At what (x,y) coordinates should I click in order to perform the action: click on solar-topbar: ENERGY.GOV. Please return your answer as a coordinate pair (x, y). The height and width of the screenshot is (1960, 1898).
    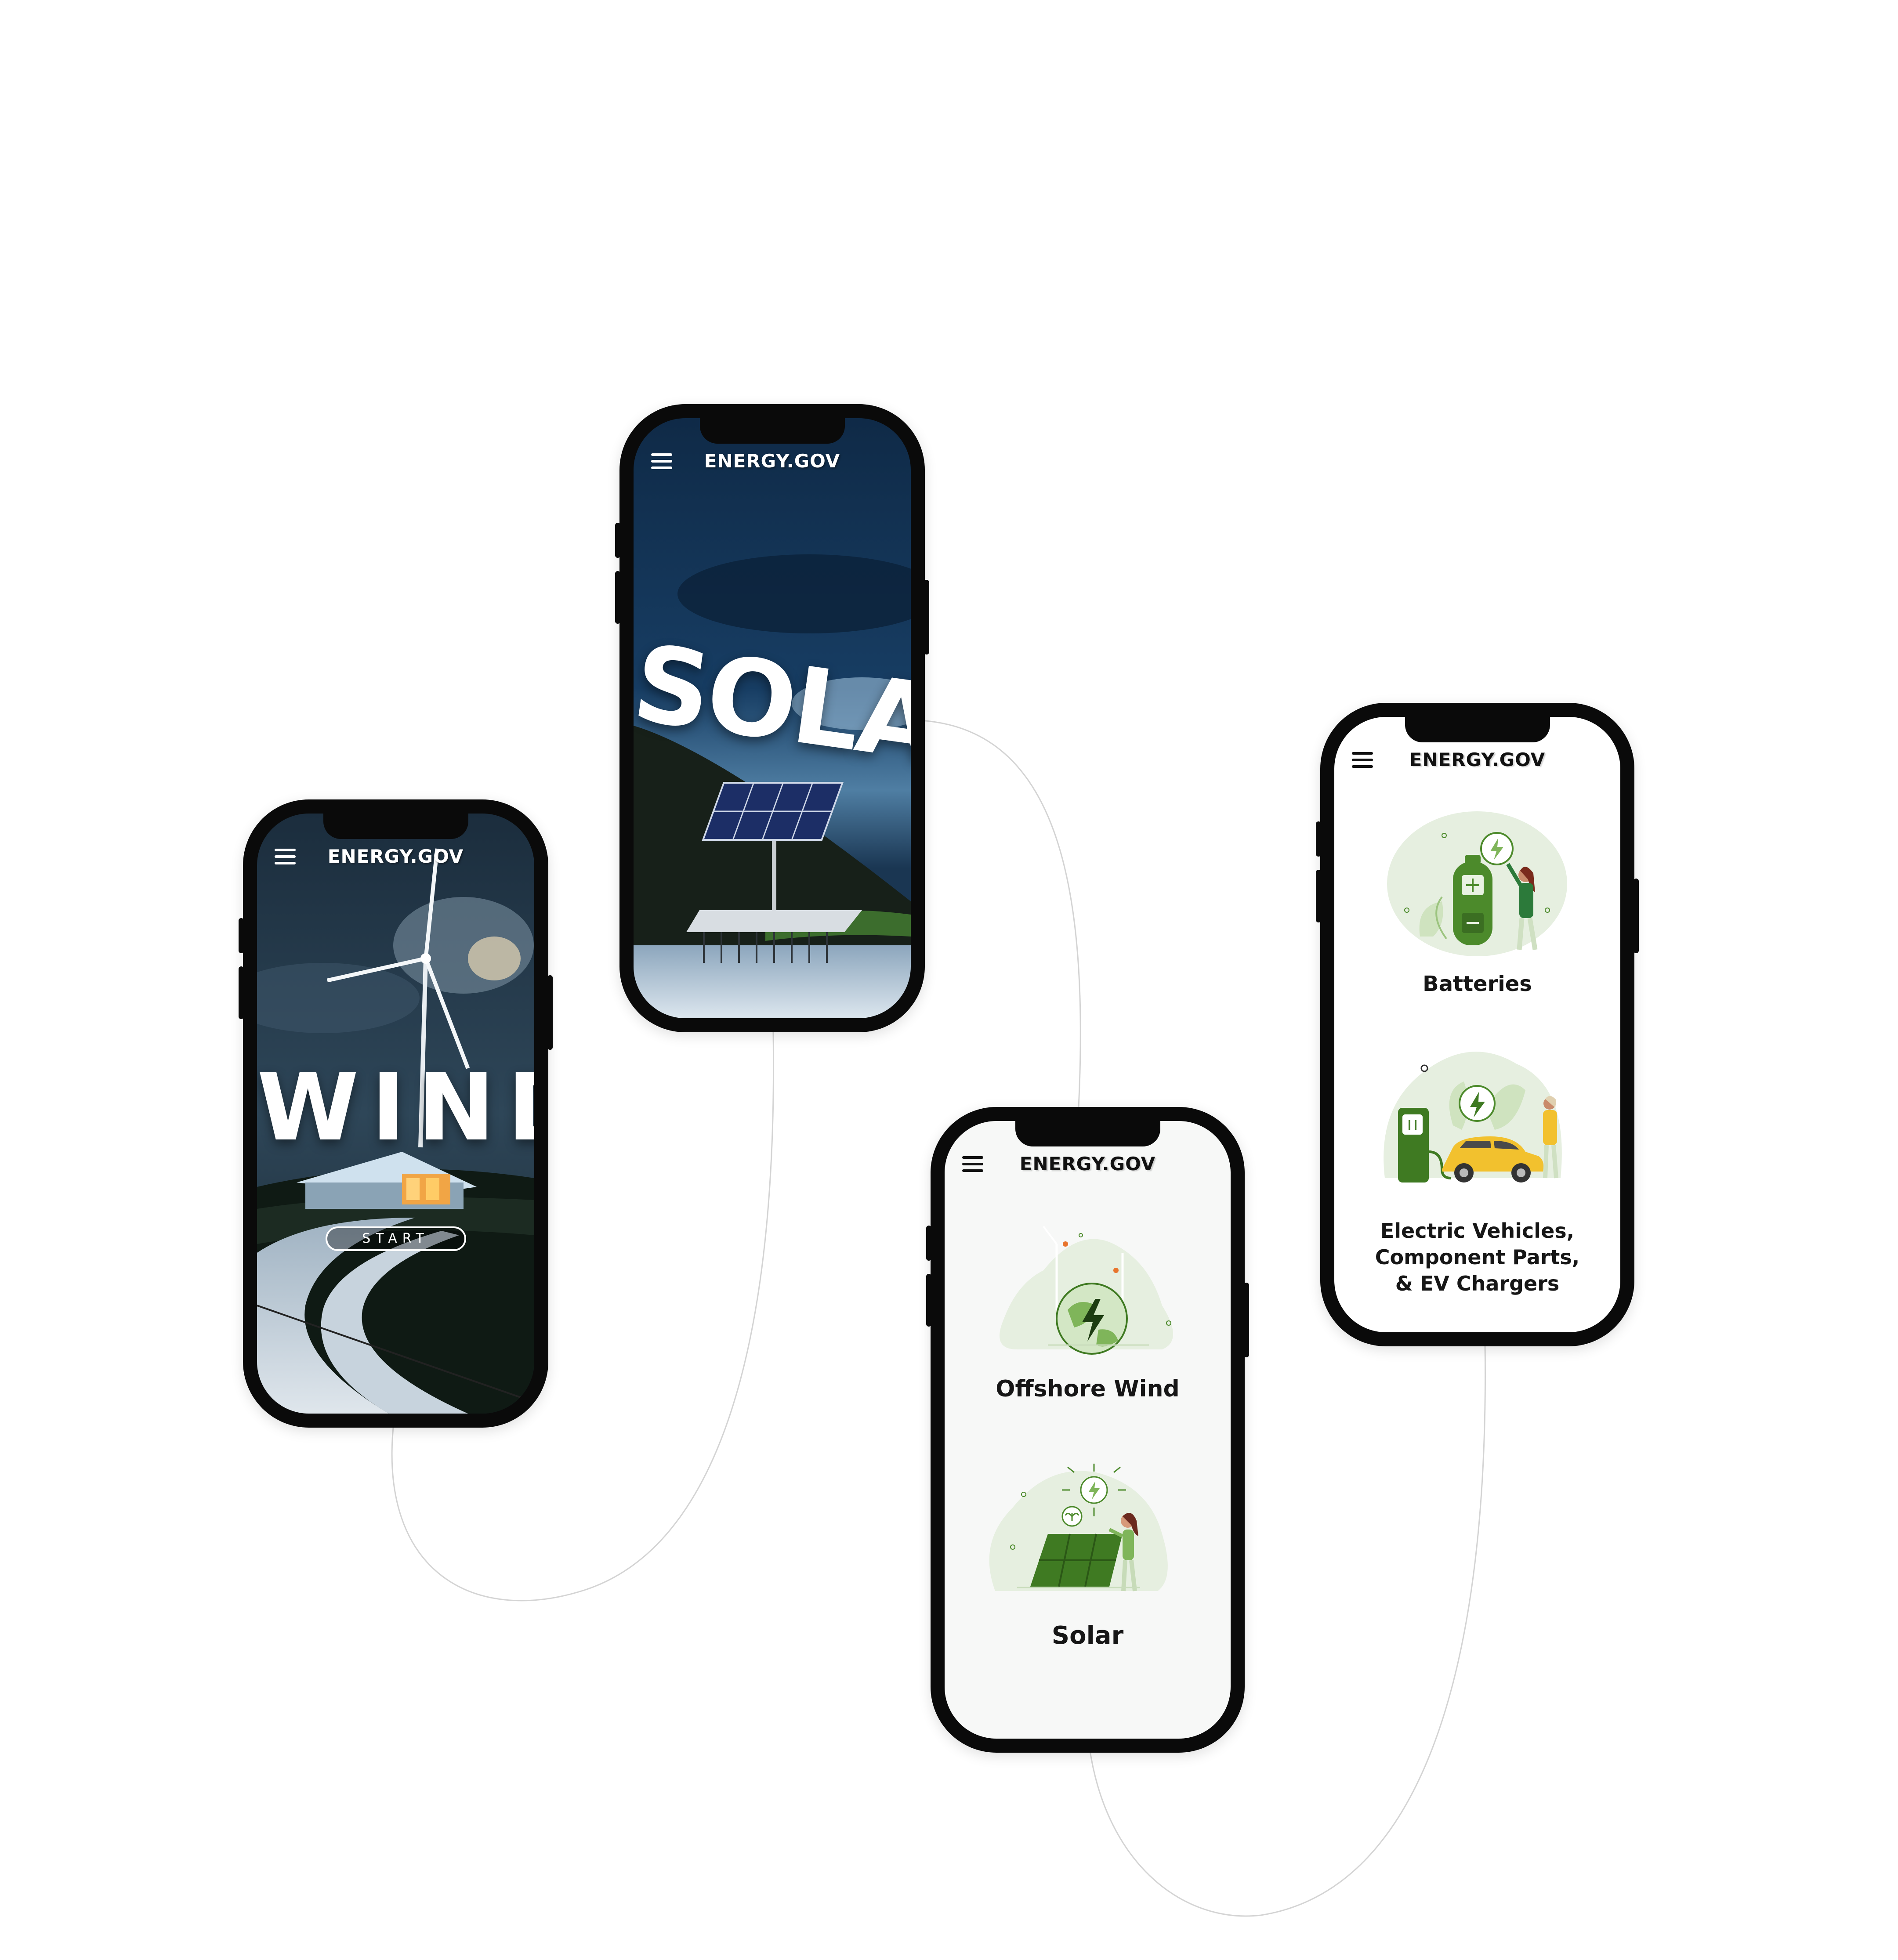
    Looking at the image, I should click on (772, 461).